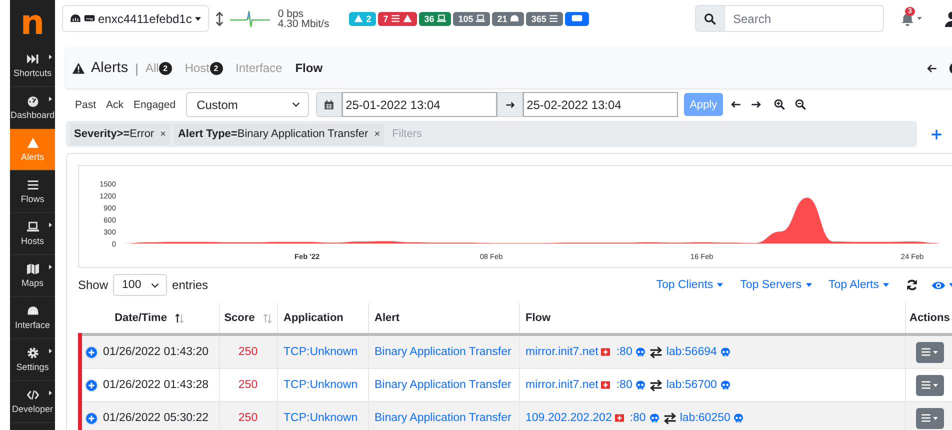 This screenshot has height=430, width=952. Describe the element at coordinates (140, 318) in the screenshot. I see `column-header: Date/Time` at that location.